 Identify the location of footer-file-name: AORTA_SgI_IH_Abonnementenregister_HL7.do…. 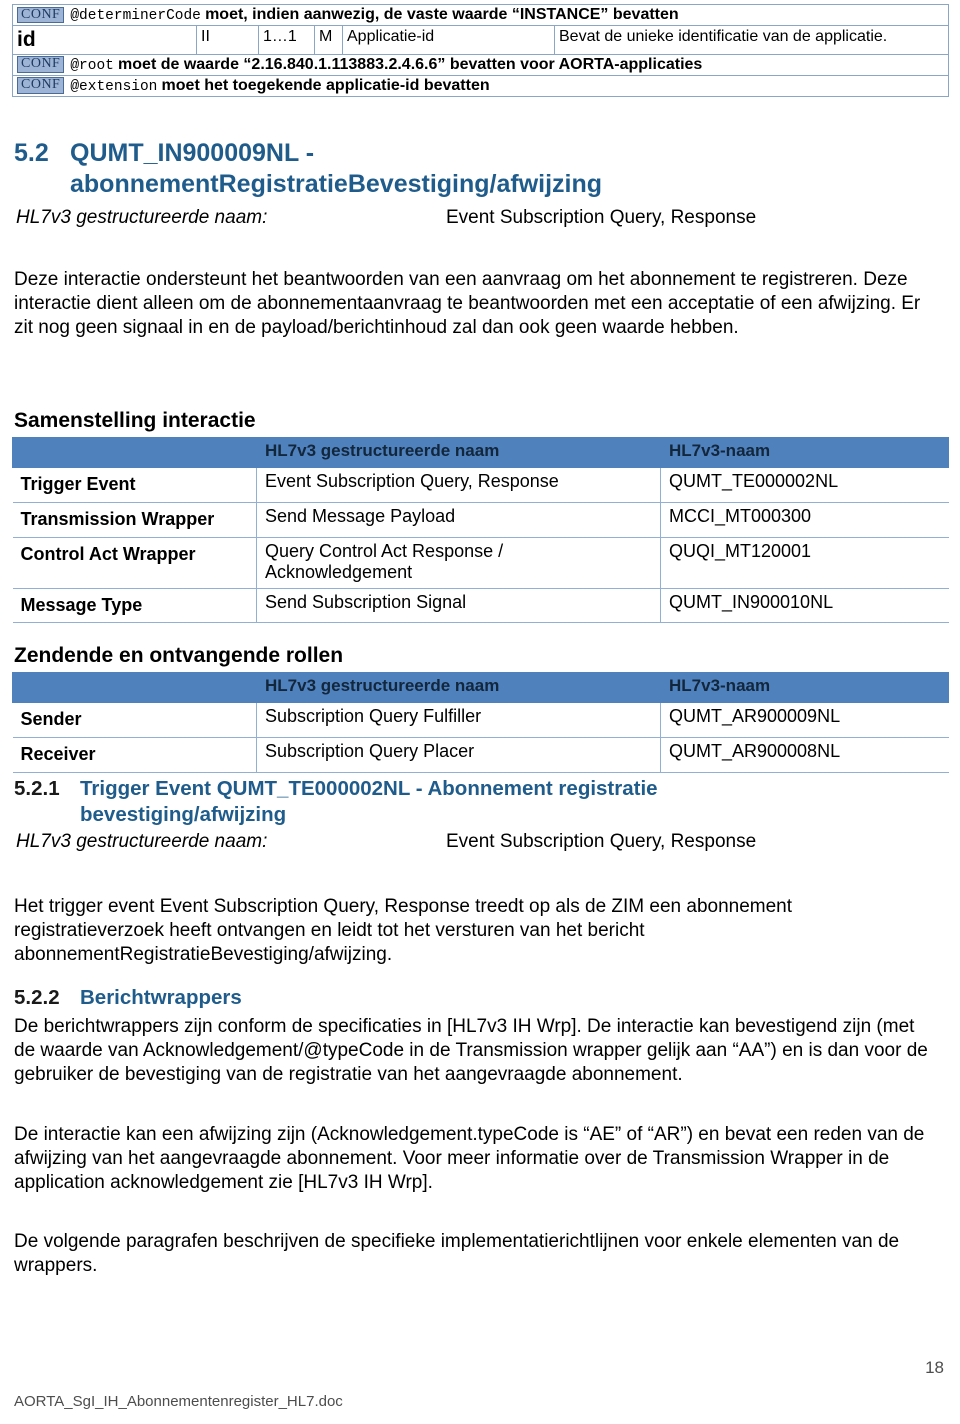
(178, 1401).